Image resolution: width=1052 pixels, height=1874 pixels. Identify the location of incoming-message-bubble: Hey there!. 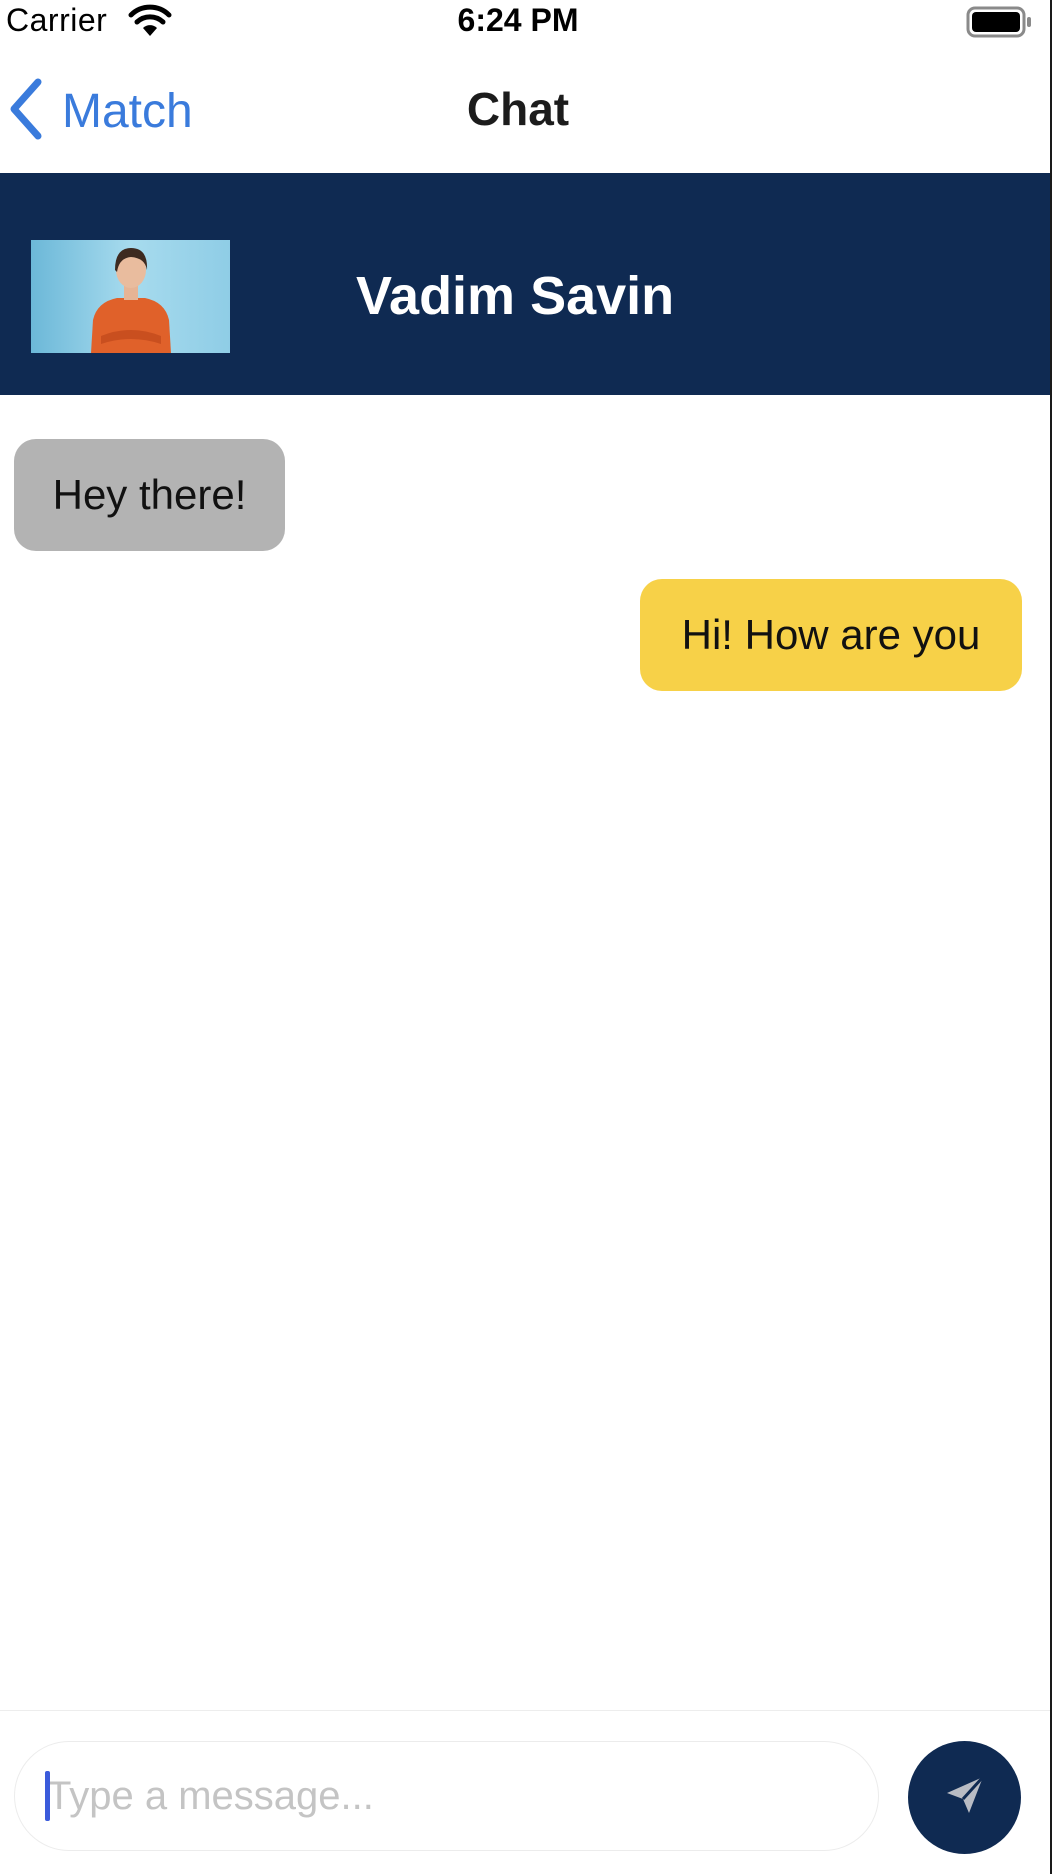
(149, 495).